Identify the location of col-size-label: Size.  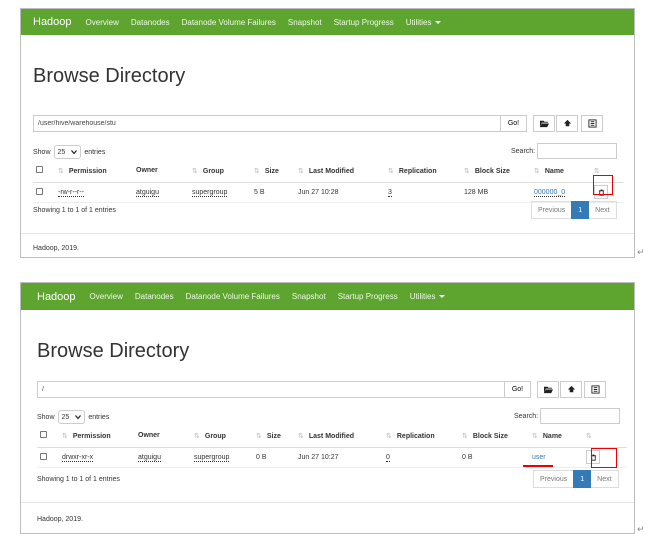
(271, 171).